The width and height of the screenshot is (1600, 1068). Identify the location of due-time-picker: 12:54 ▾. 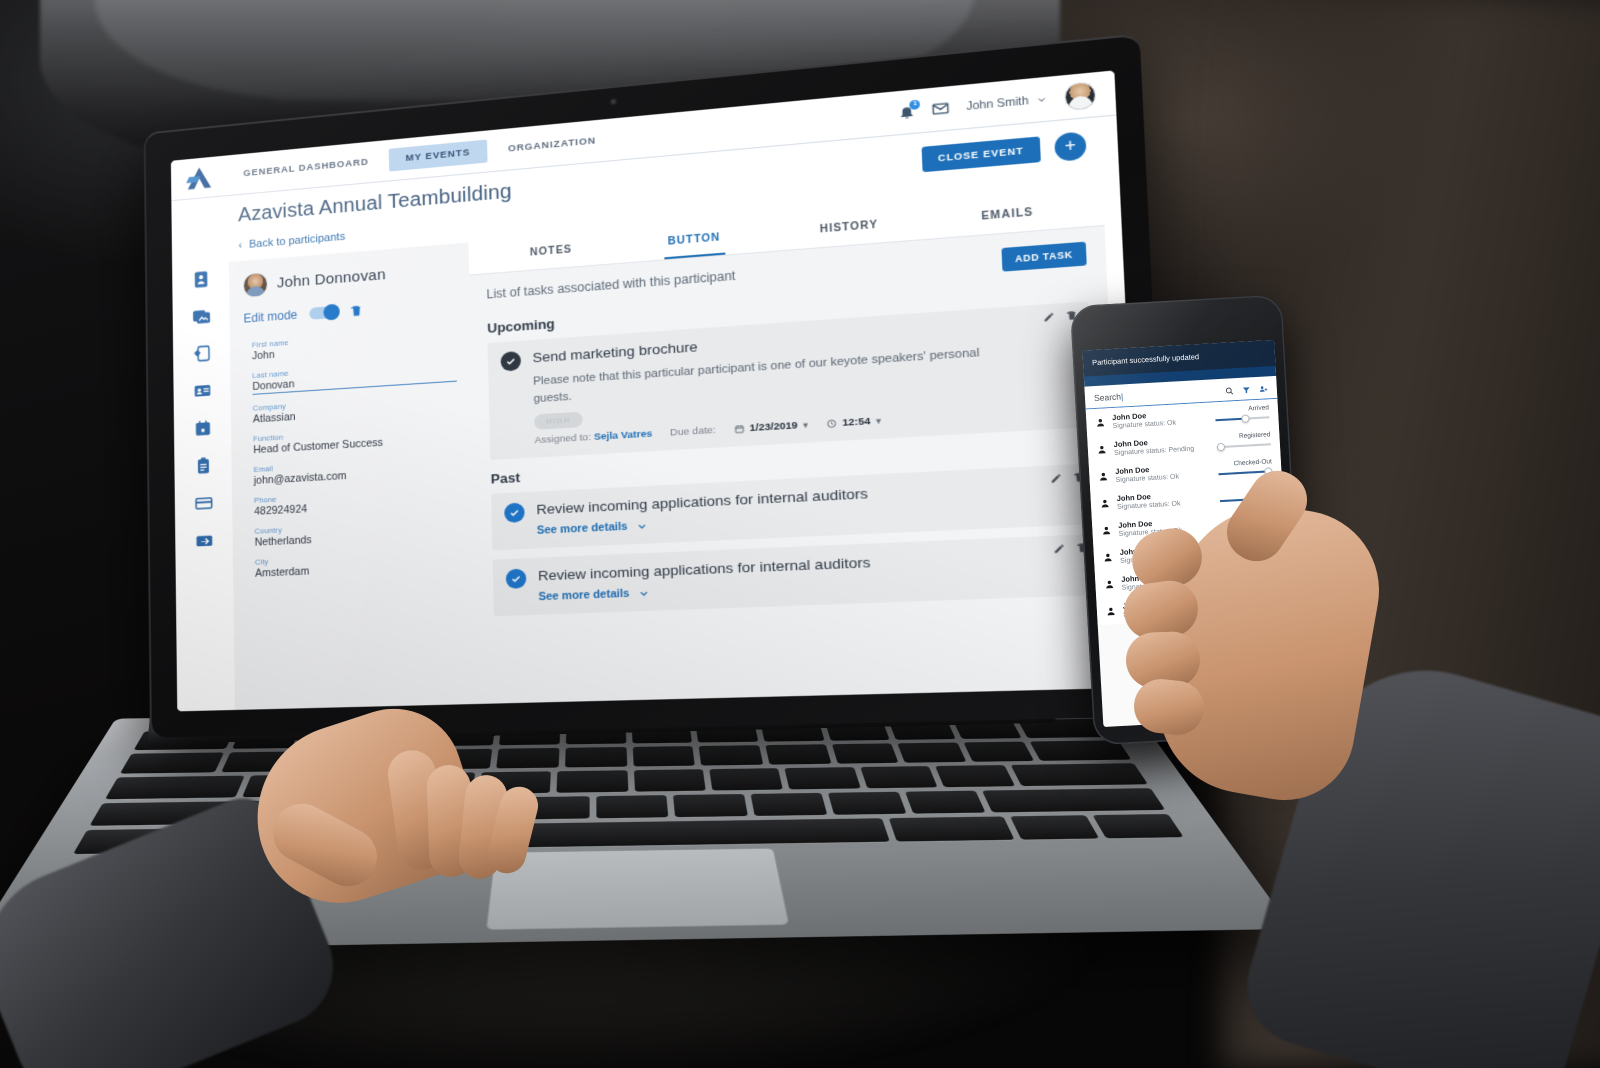
(853, 422).